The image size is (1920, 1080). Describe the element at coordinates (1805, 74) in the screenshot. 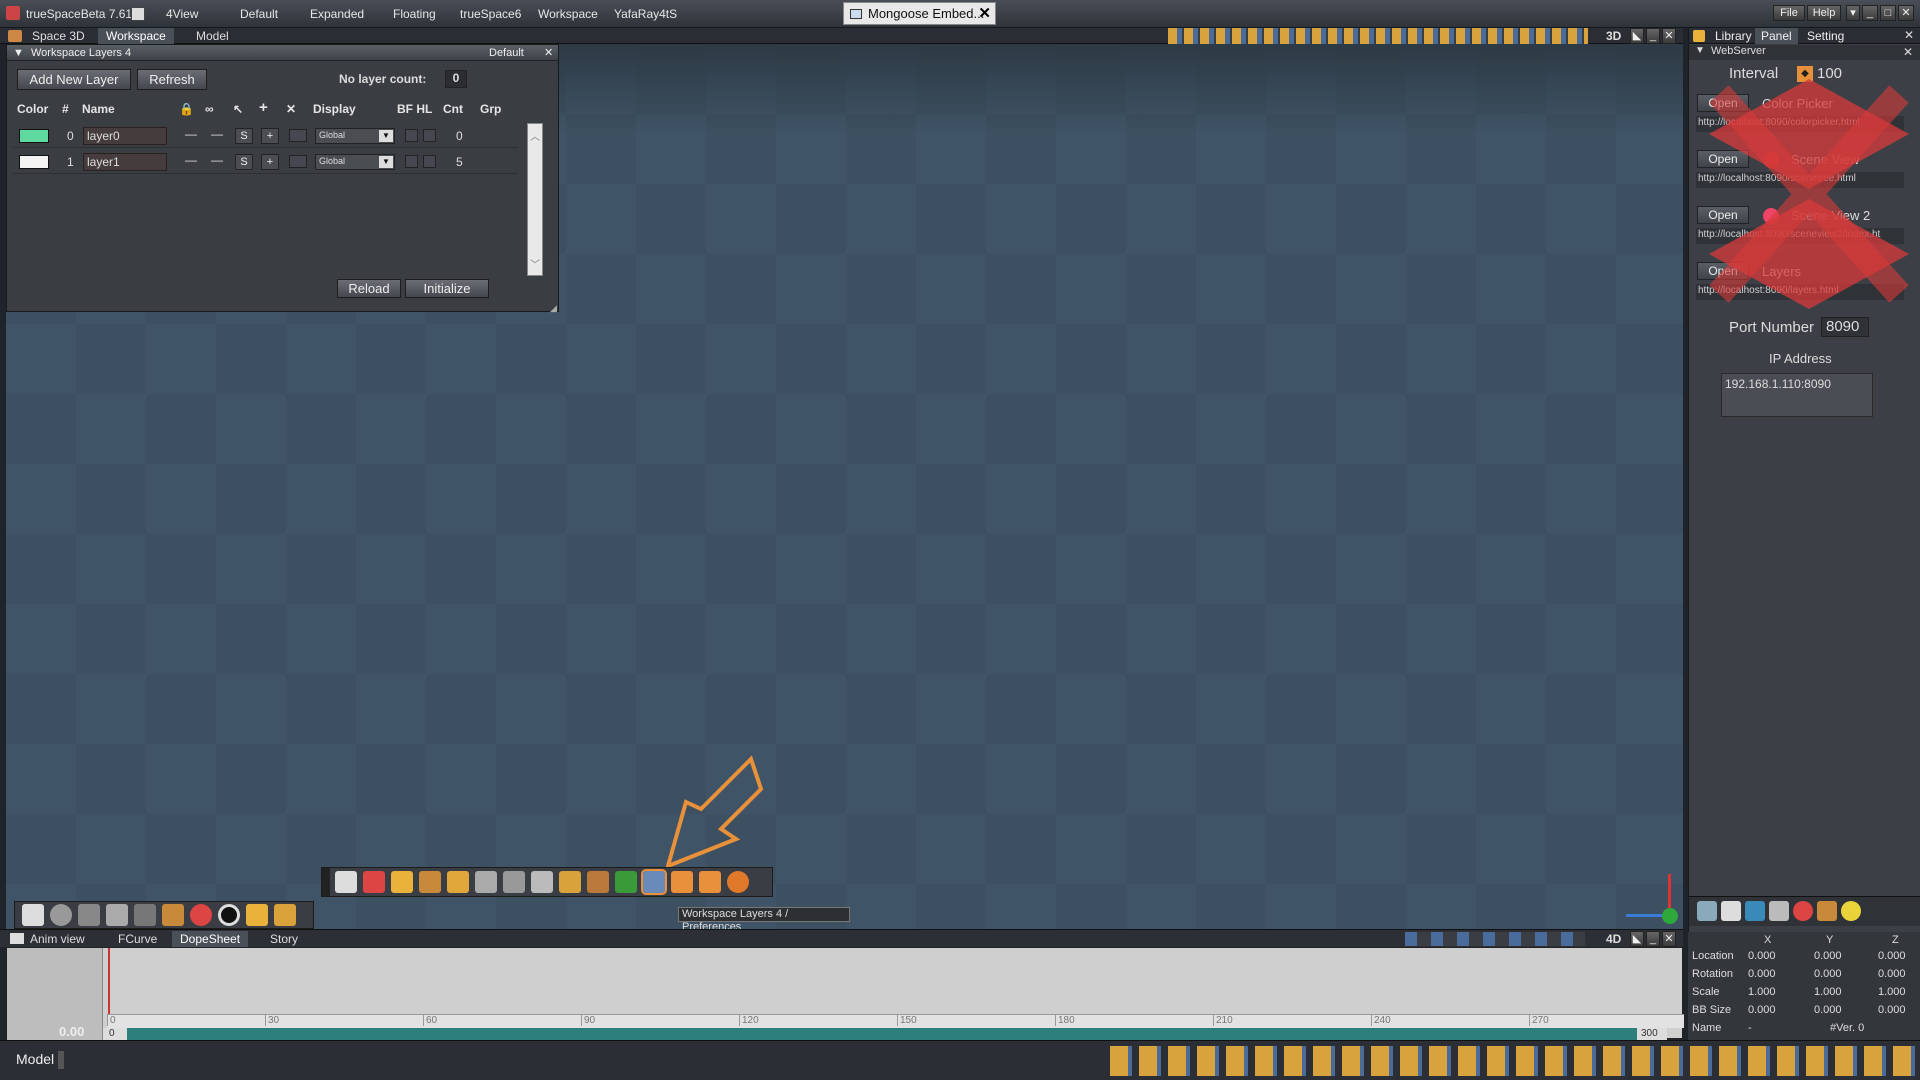

I see `spinner-icon: ◆` at that location.